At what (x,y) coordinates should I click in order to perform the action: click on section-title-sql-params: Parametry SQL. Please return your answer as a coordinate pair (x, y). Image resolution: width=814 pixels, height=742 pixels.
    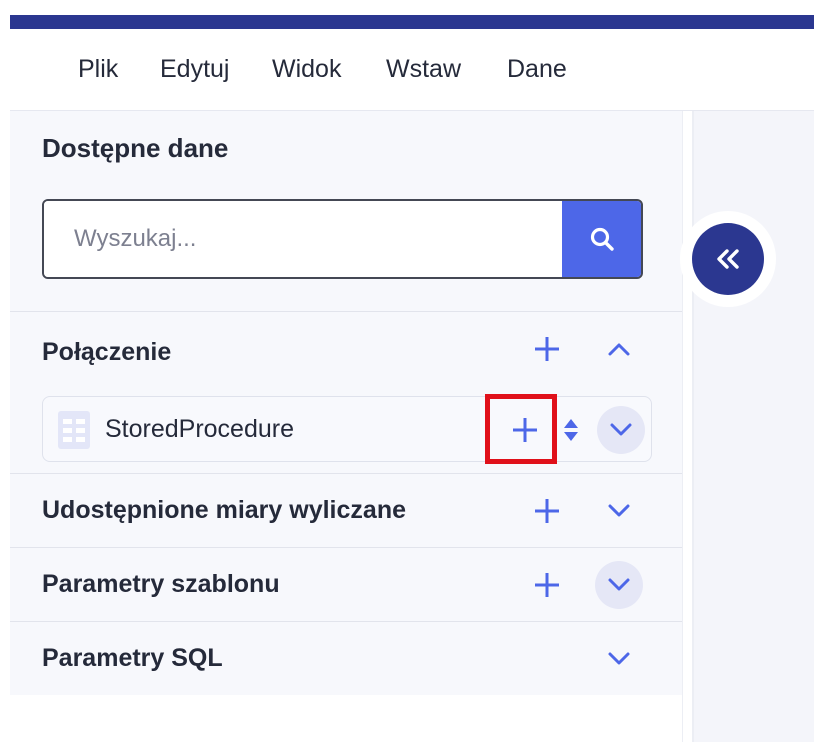
    Looking at the image, I should click on (132, 658).